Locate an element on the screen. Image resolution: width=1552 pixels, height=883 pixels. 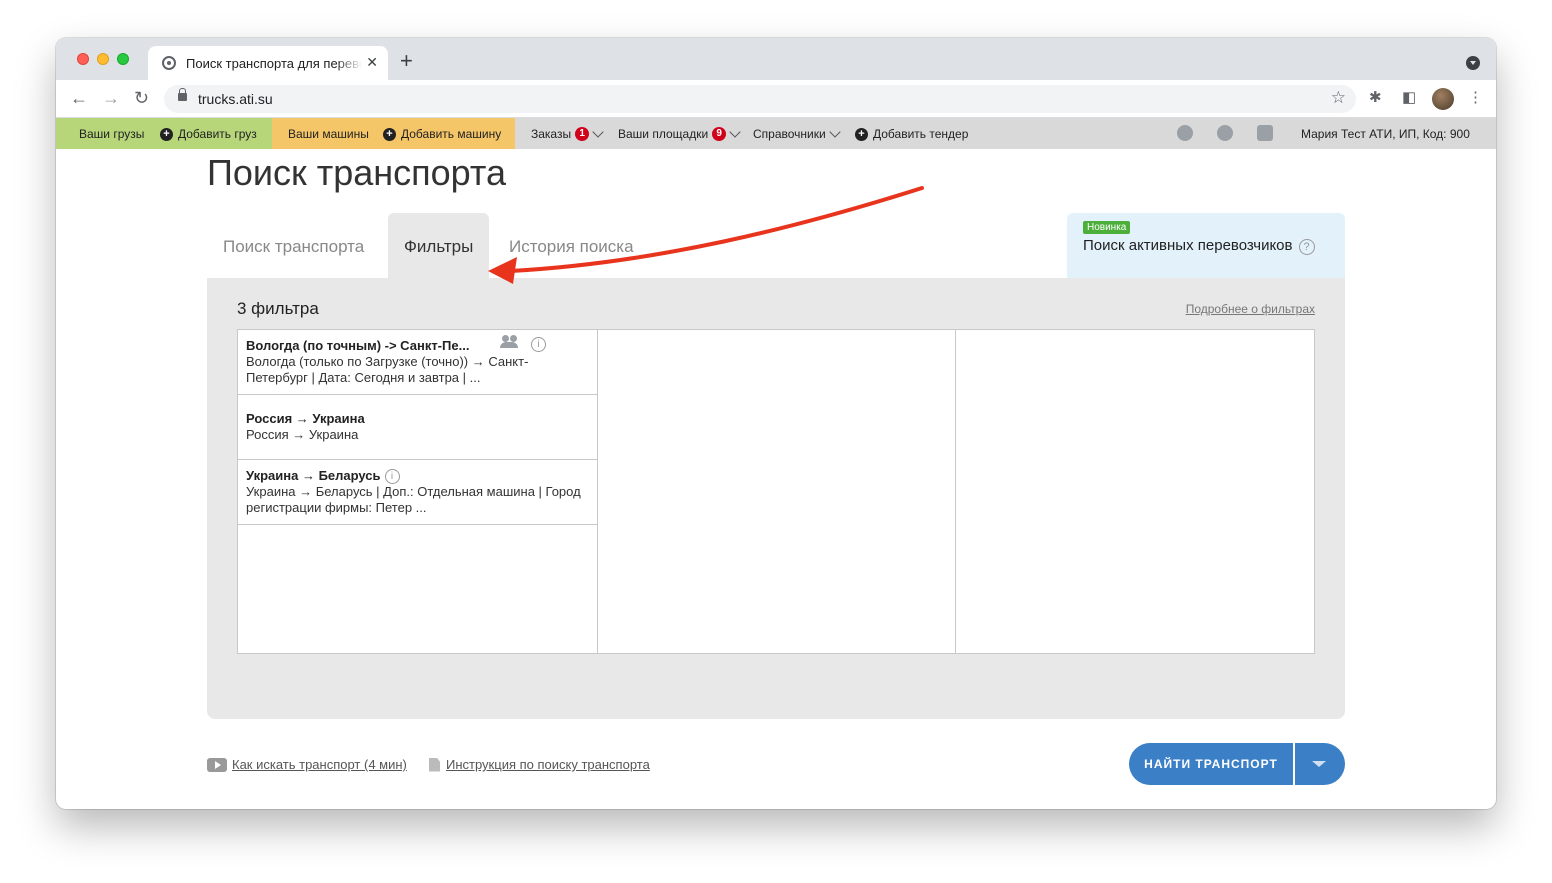
add-cargo-link: + Добавить груз is located at coordinates (208, 134).